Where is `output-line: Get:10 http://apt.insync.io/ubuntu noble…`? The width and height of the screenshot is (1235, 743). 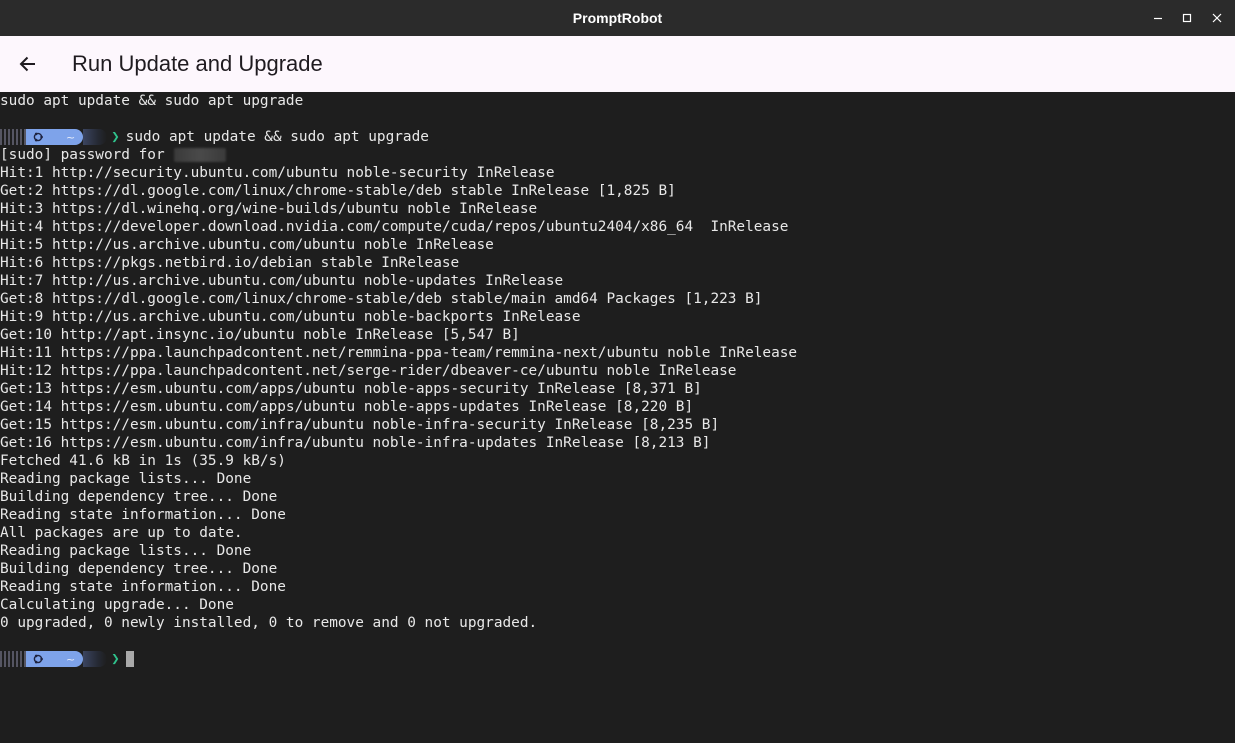
output-line: Get:10 http://apt.insync.io/ubuntu noble… is located at coordinates (260, 335).